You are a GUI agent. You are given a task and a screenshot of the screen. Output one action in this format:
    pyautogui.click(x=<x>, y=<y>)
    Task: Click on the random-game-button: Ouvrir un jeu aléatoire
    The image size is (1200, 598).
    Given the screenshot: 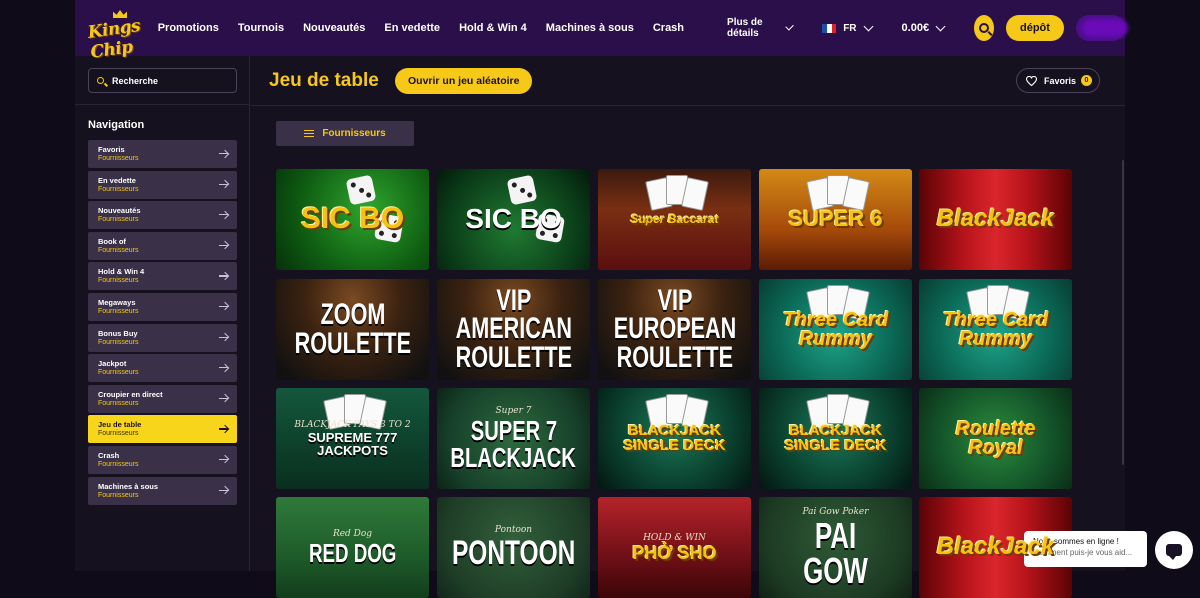 What is the action you would take?
    pyautogui.click(x=464, y=81)
    